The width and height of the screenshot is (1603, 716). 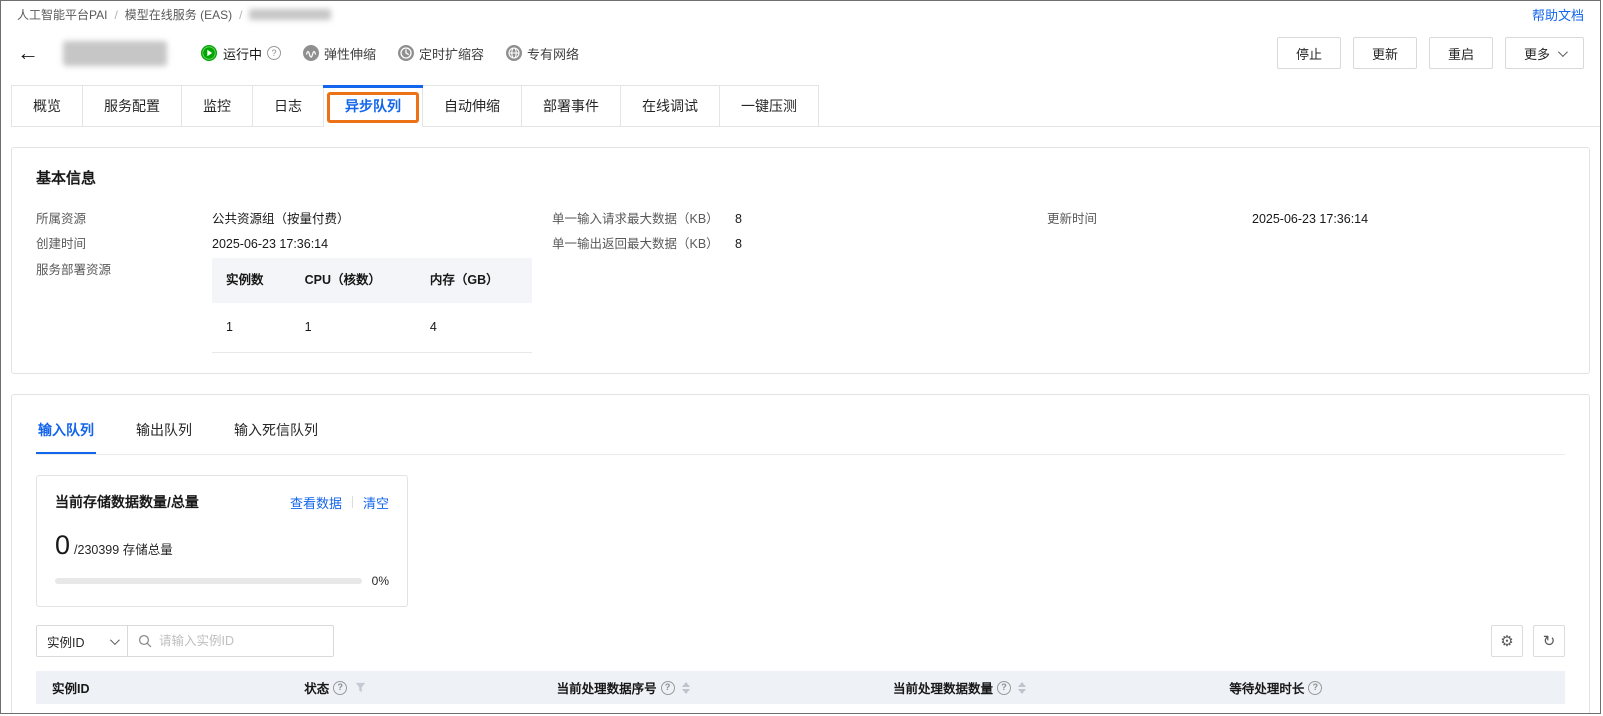 What do you see at coordinates (241, 641) in the screenshot?
I see `instance-search-input` at bounding box center [241, 641].